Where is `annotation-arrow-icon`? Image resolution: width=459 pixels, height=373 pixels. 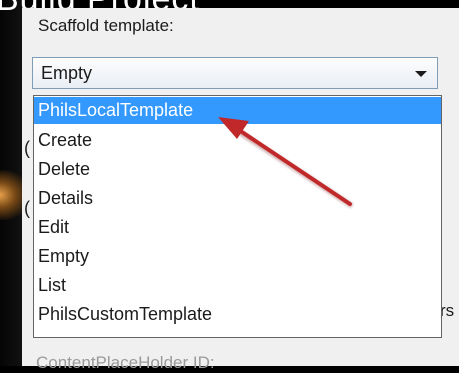 annotation-arrow-icon is located at coordinates (286, 163).